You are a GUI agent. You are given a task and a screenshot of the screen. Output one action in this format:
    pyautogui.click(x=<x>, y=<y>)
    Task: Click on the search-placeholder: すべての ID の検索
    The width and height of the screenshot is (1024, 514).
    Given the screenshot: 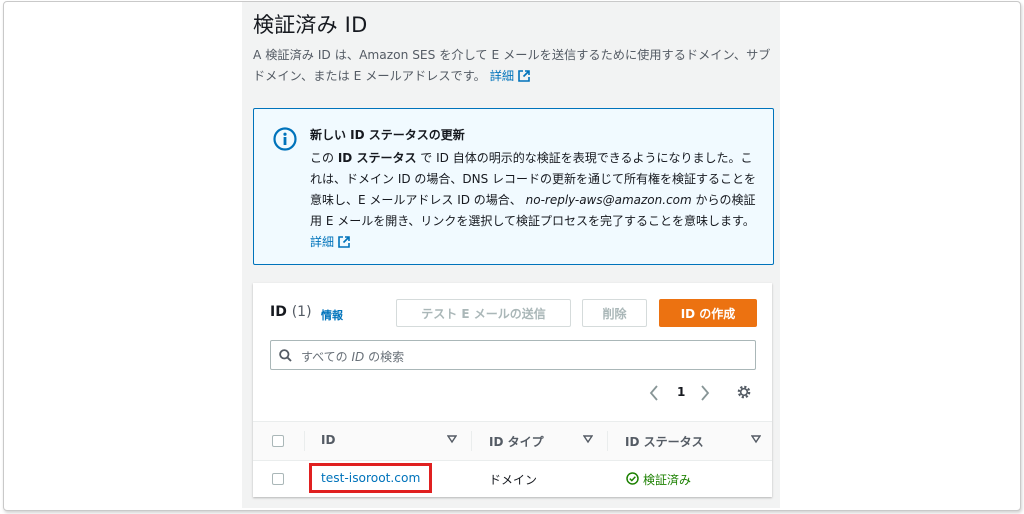 What is the action you would take?
    pyautogui.click(x=352, y=356)
    